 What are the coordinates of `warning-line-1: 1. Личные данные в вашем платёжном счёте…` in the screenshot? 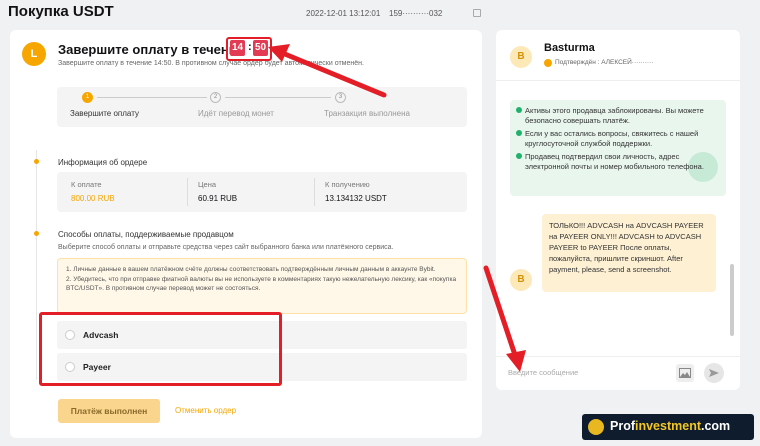 It's located at (251, 269).